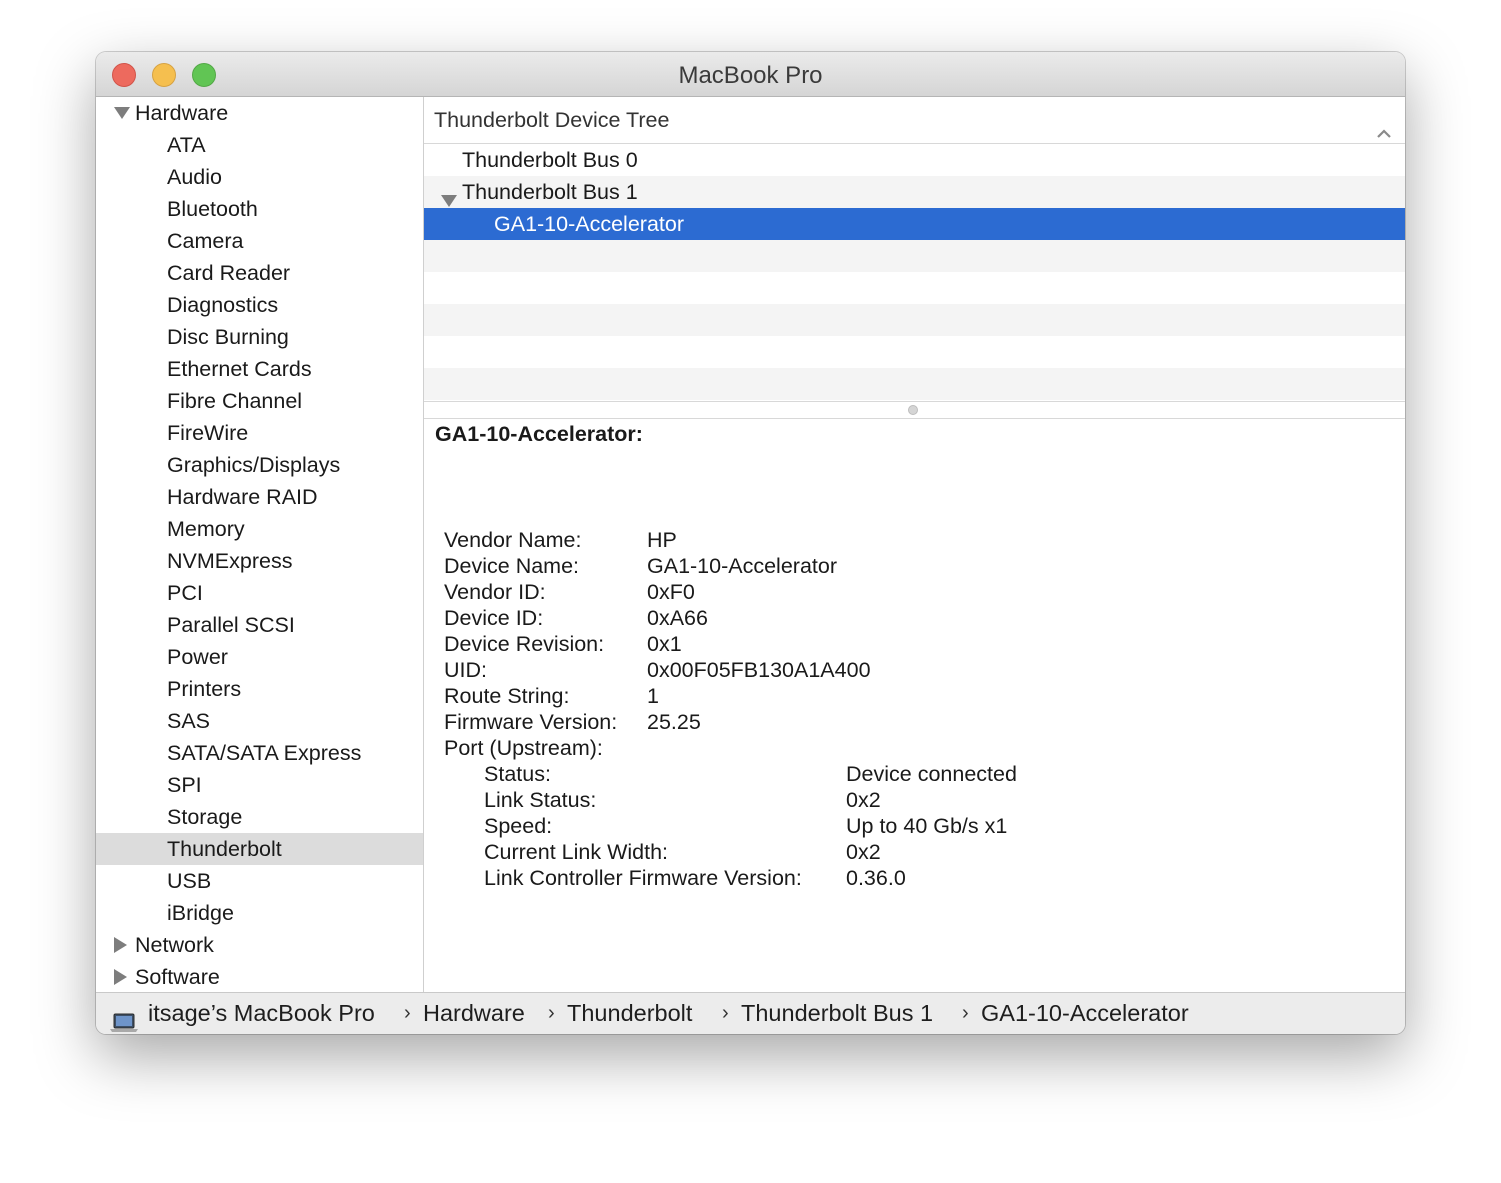 This screenshot has width=1501, height=1183. I want to click on field-value: GA1-10-Accelerator, so click(742, 566).